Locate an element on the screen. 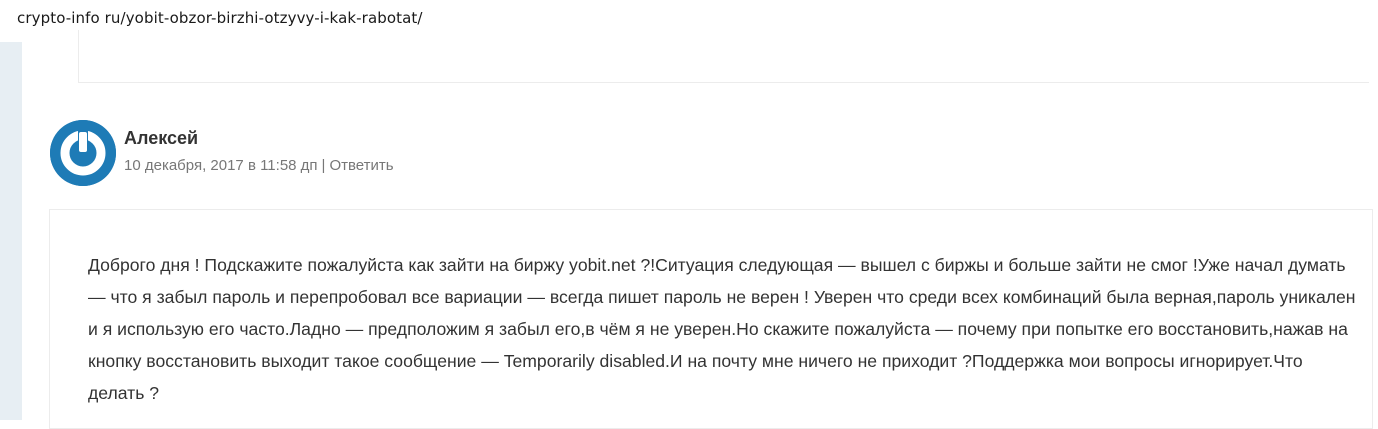 The width and height of the screenshot is (1378, 429). power-button-icon is located at coordinates (83, 153).